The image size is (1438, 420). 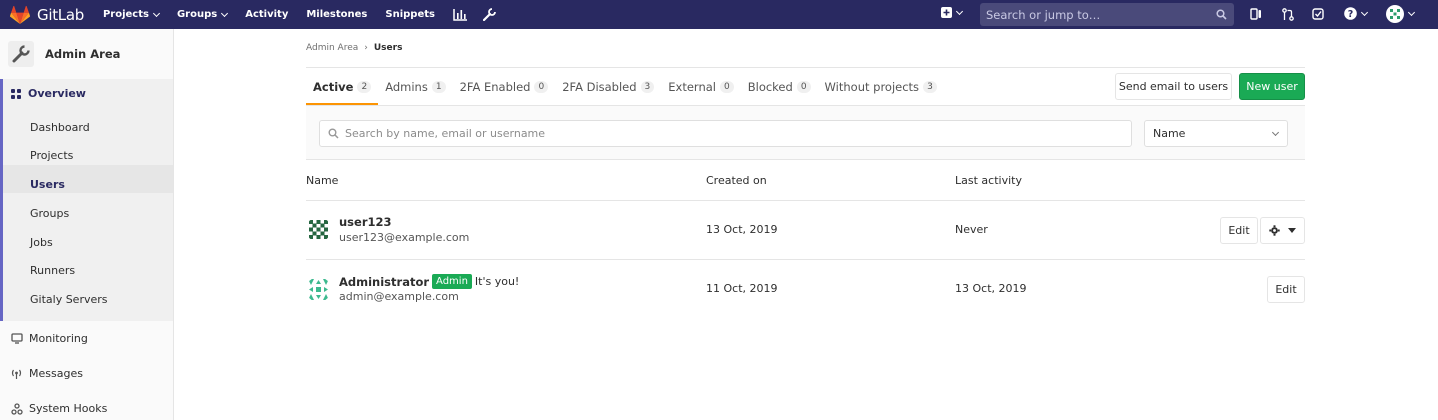 What do you see at coordinates (336, 14) in the screenshot?
I see `nav-milestones: Milestones` at bounding box center [336, 14].